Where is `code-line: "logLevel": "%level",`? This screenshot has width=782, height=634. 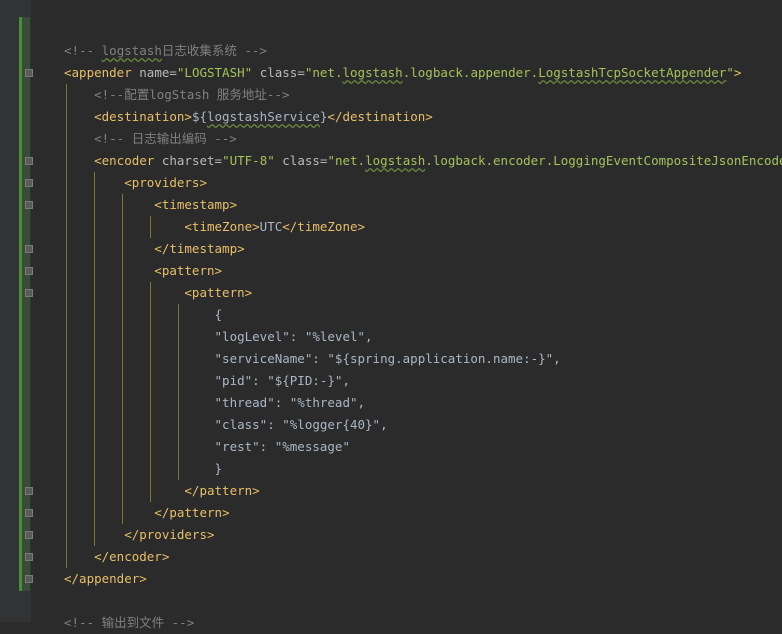
code-line: "logLevel": "%level", is located at coordinates (423, 337).